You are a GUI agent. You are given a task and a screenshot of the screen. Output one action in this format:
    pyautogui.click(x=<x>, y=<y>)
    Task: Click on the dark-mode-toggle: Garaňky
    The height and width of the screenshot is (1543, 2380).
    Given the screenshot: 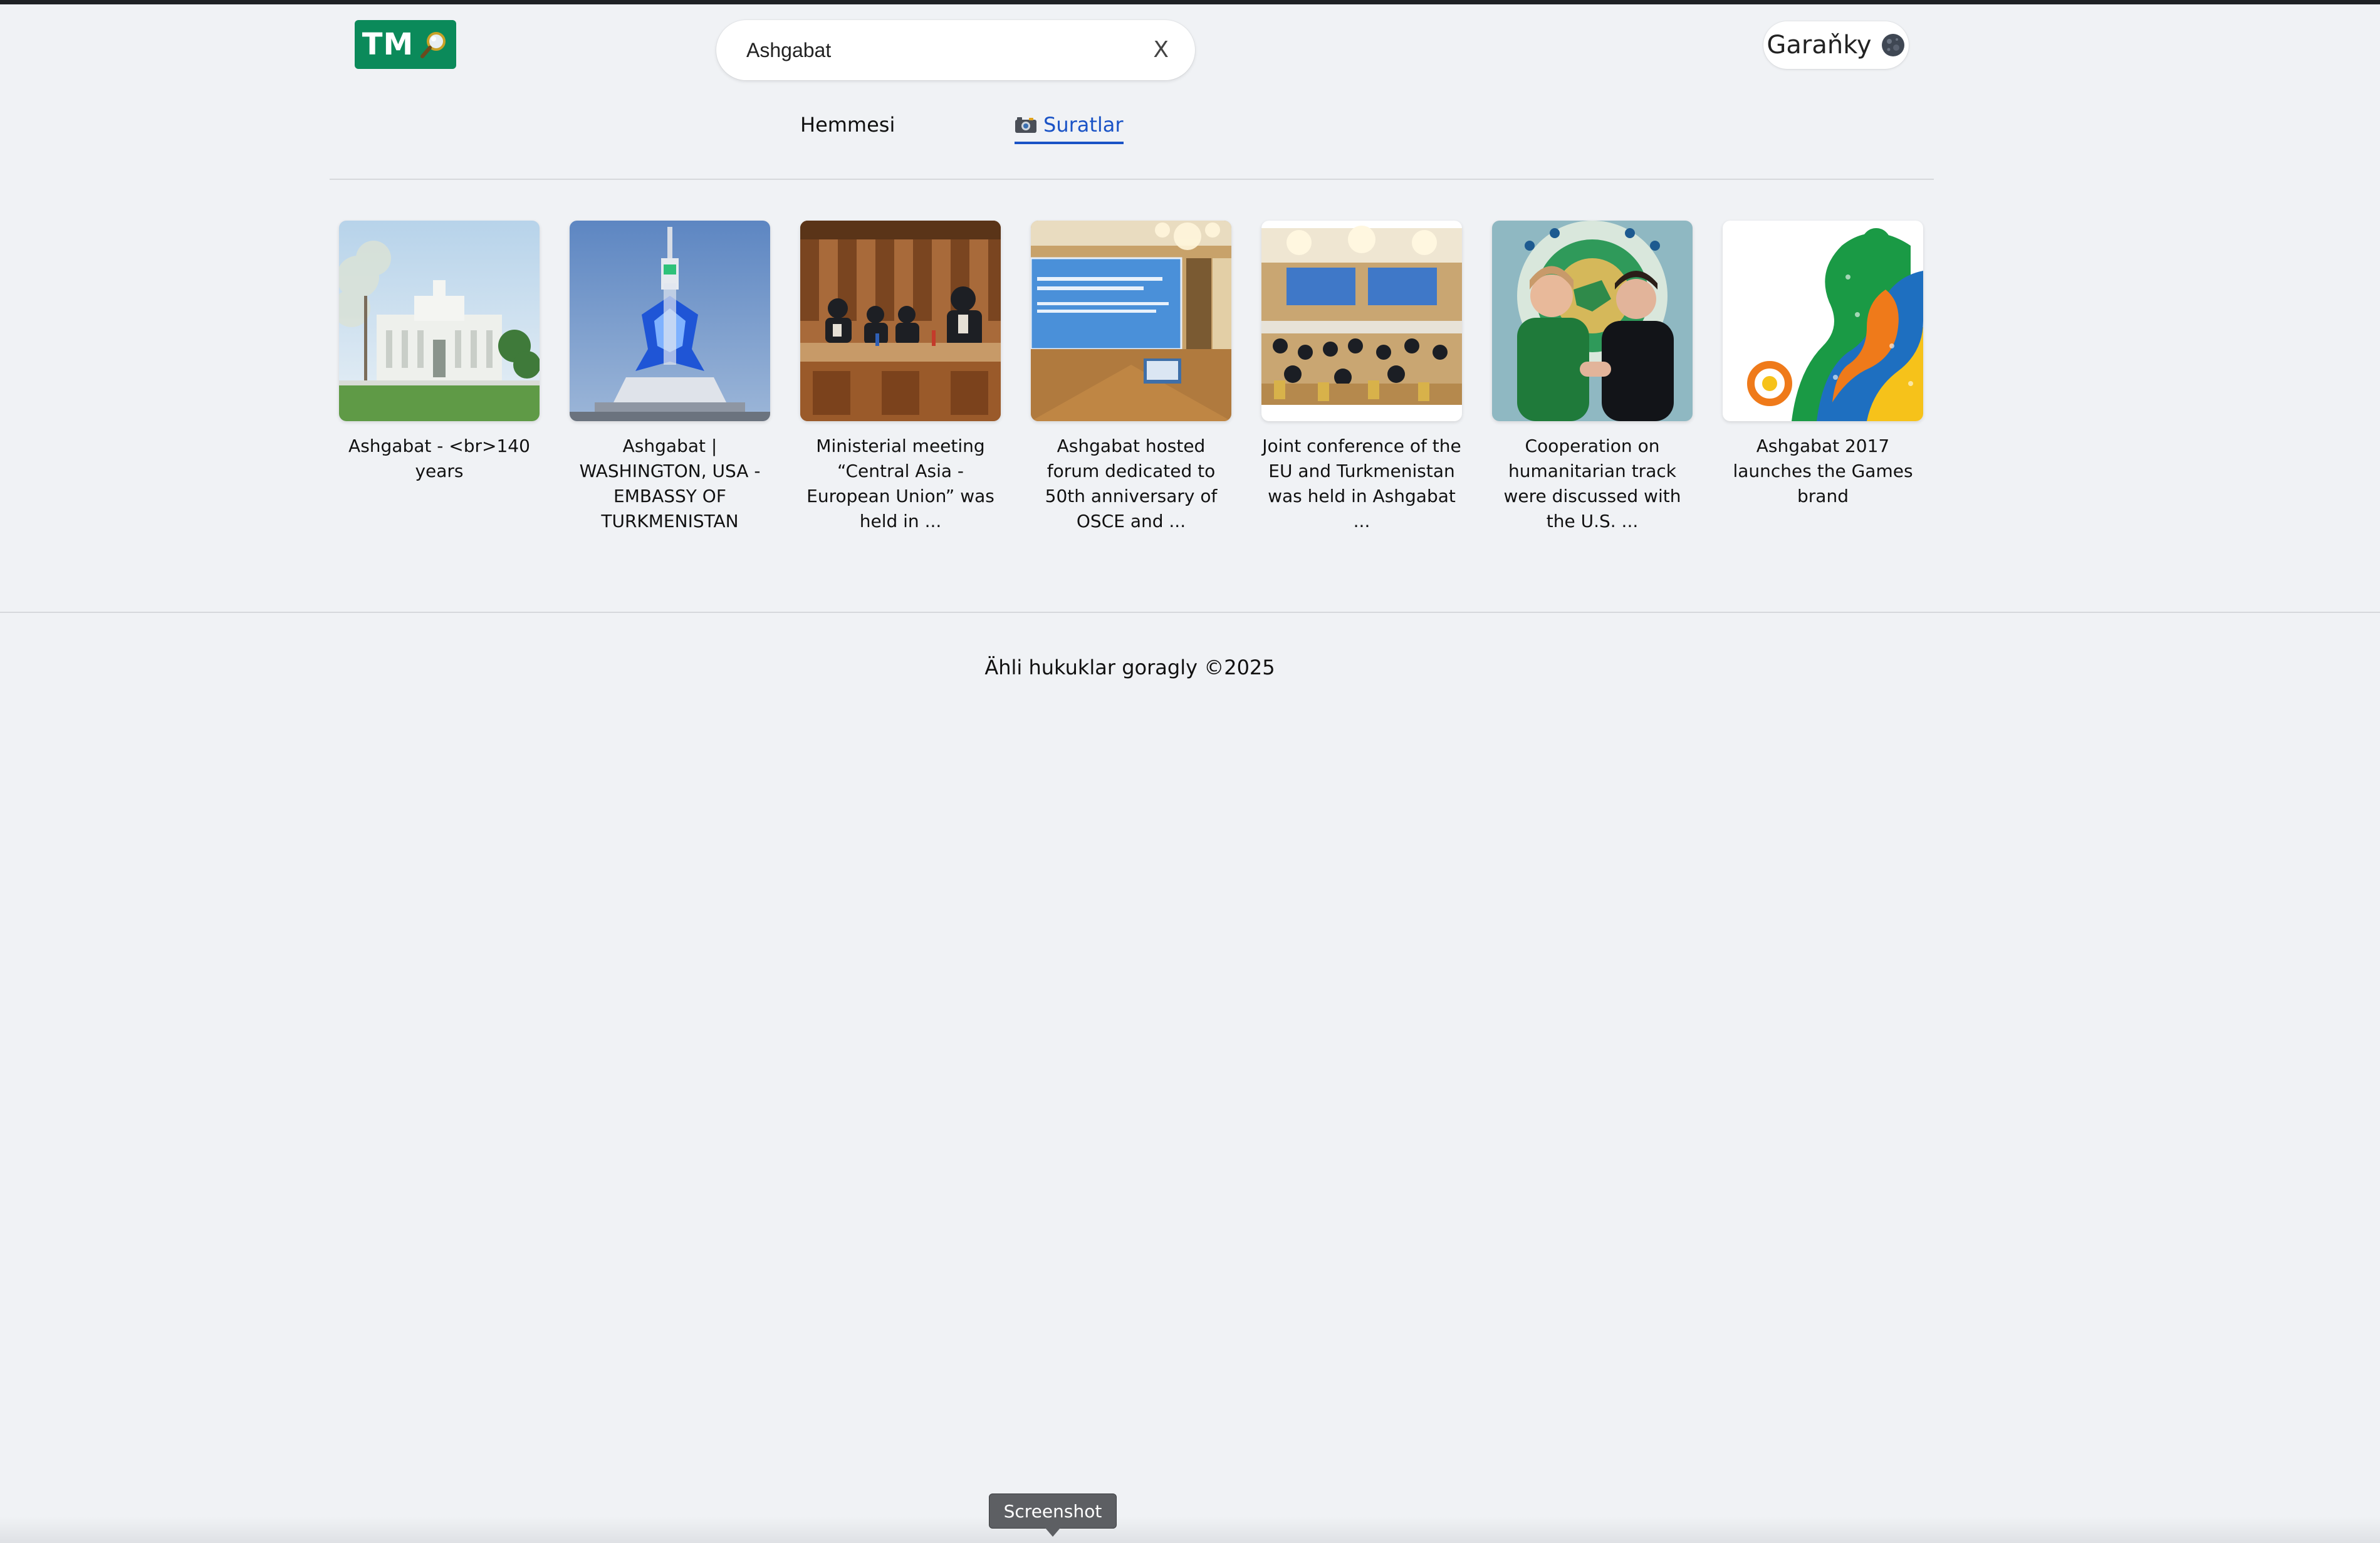 What is the action you would take?
    pyautogui.click(x=1836, y=45)
    